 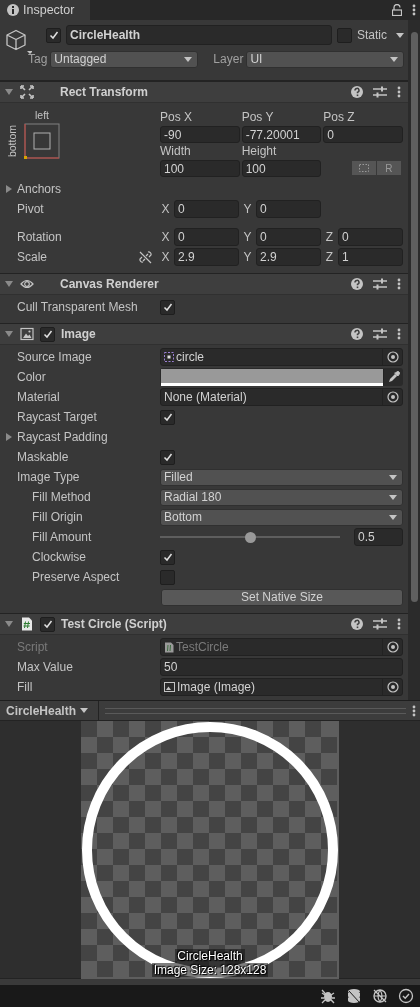 I want to click on field-label: Pos Y, so click(x=258, y=117).